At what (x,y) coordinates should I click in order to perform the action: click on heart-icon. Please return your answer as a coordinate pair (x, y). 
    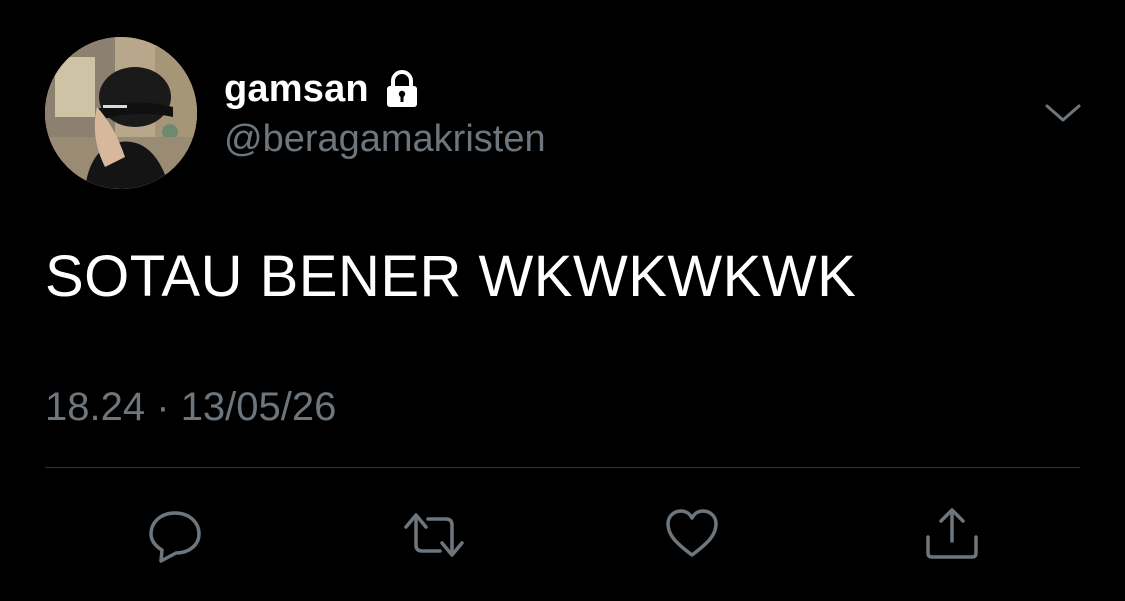
    Looking at the image, I should click on (694, 533).